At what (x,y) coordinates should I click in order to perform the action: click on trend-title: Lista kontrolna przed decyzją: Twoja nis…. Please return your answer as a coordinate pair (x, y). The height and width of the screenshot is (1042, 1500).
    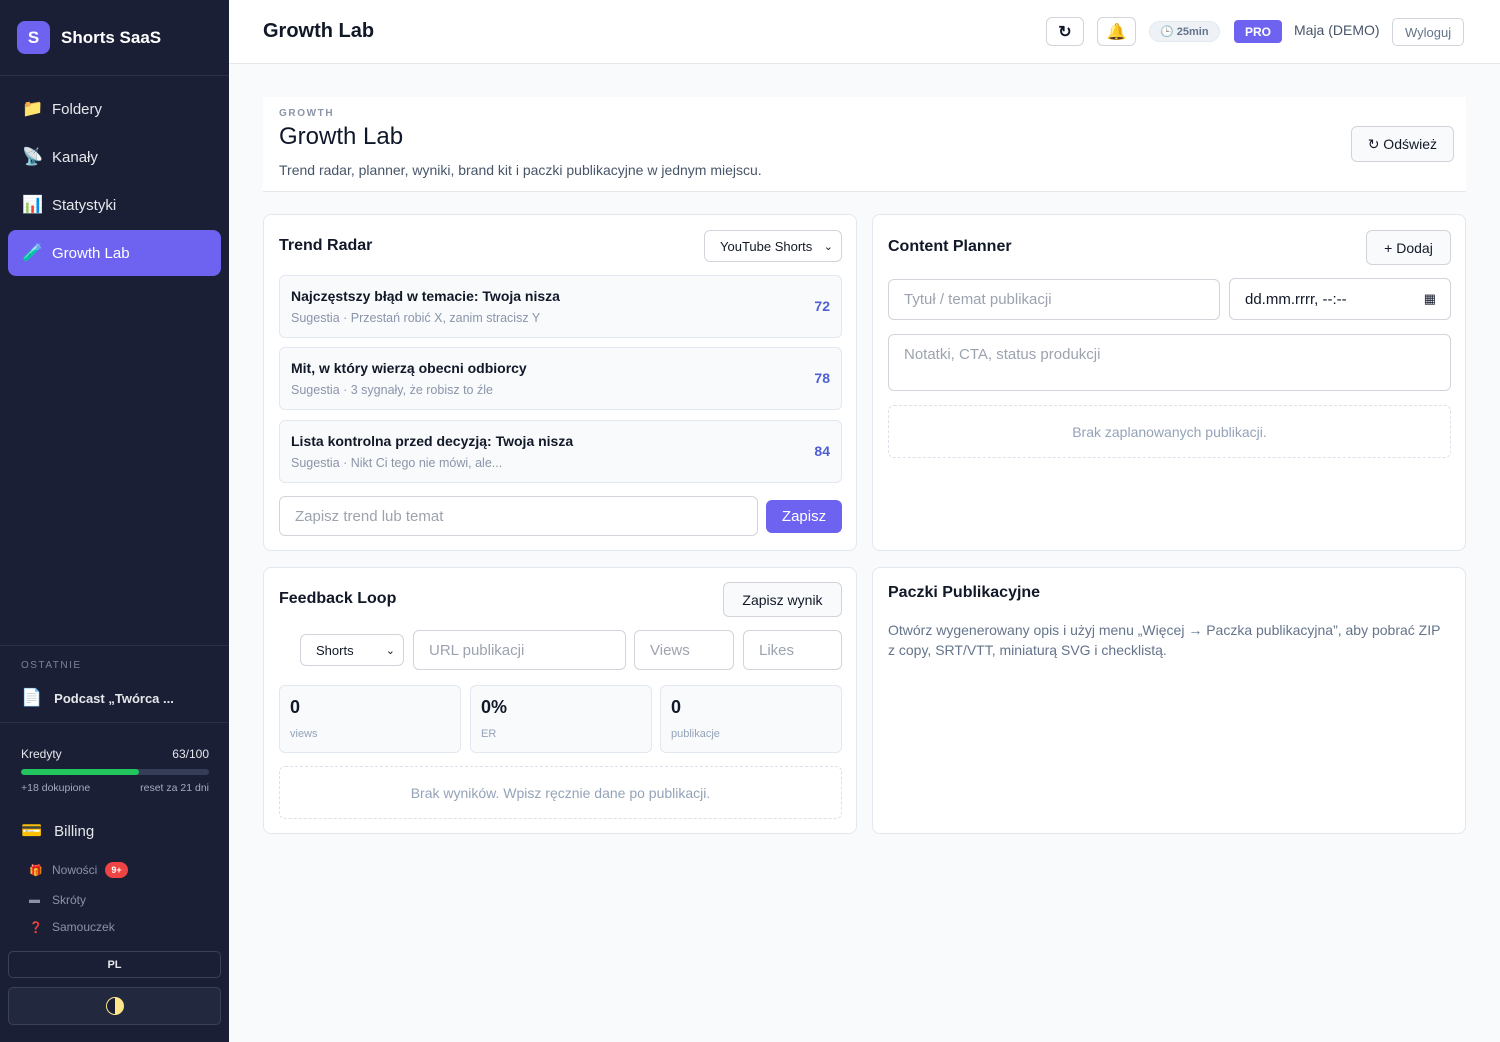
    Looking at the image, I should click on (432, 441).